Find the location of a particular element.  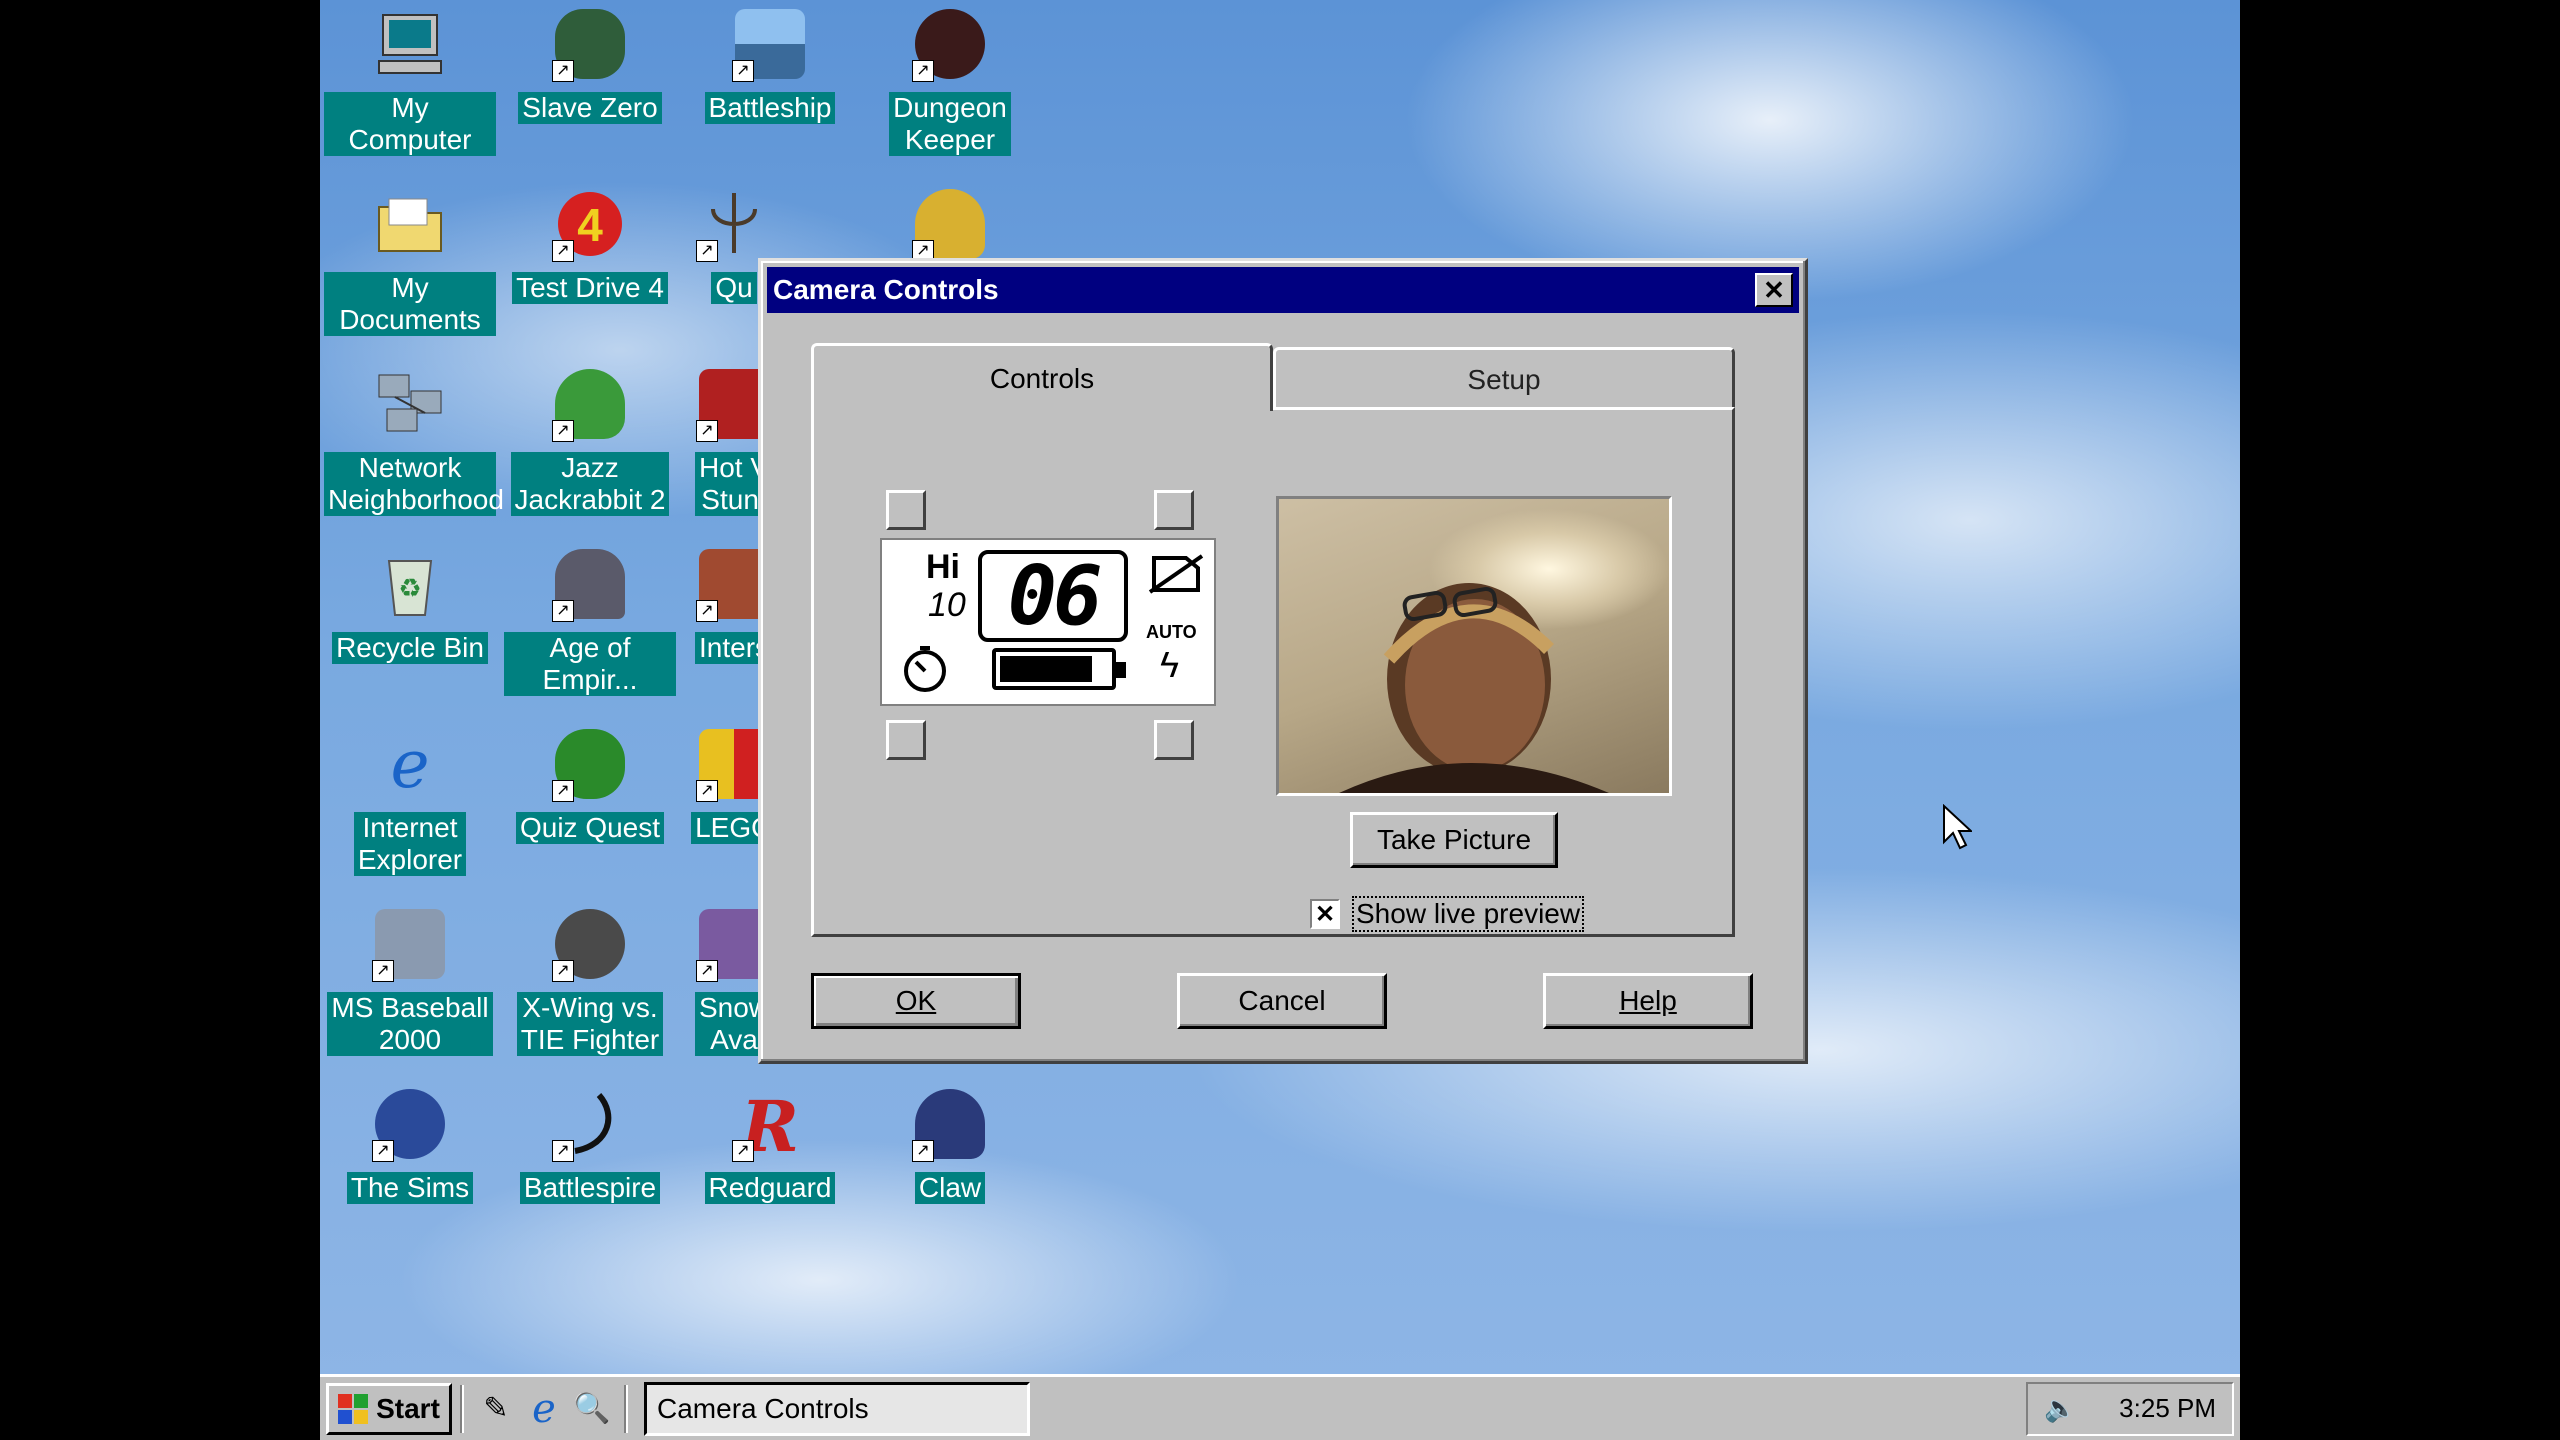

checkmark-icon: ✕ is located at coordinates (1325, 914).